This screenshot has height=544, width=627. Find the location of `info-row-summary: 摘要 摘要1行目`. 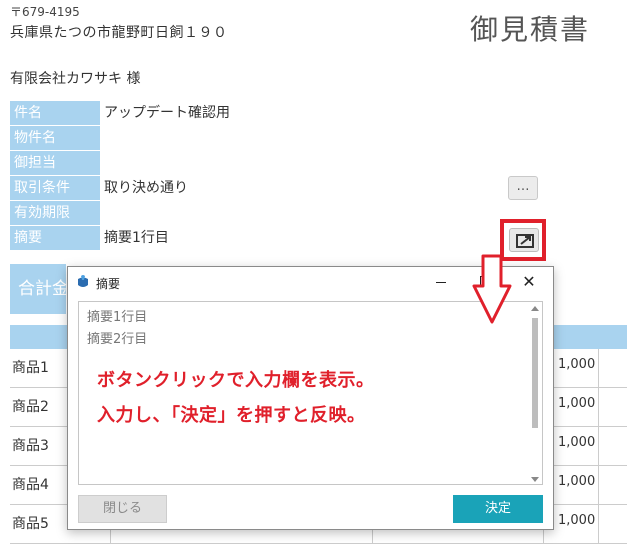

info-row-summary: 摘要 摘要1行目 is located at coordinates (280, 238).